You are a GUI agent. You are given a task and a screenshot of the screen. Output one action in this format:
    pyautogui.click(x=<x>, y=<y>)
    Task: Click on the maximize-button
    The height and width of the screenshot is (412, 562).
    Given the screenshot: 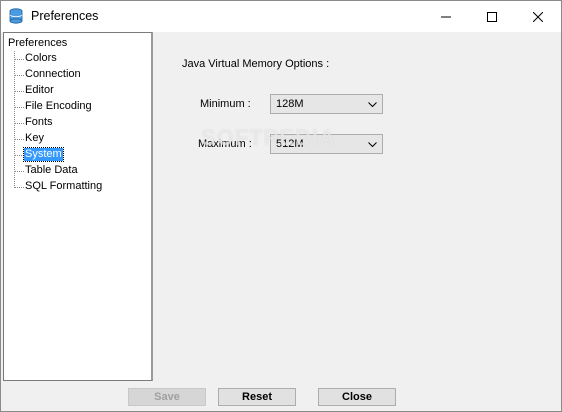 What is the action you would take?
    pyautogui.click(x=492, y=16)
    